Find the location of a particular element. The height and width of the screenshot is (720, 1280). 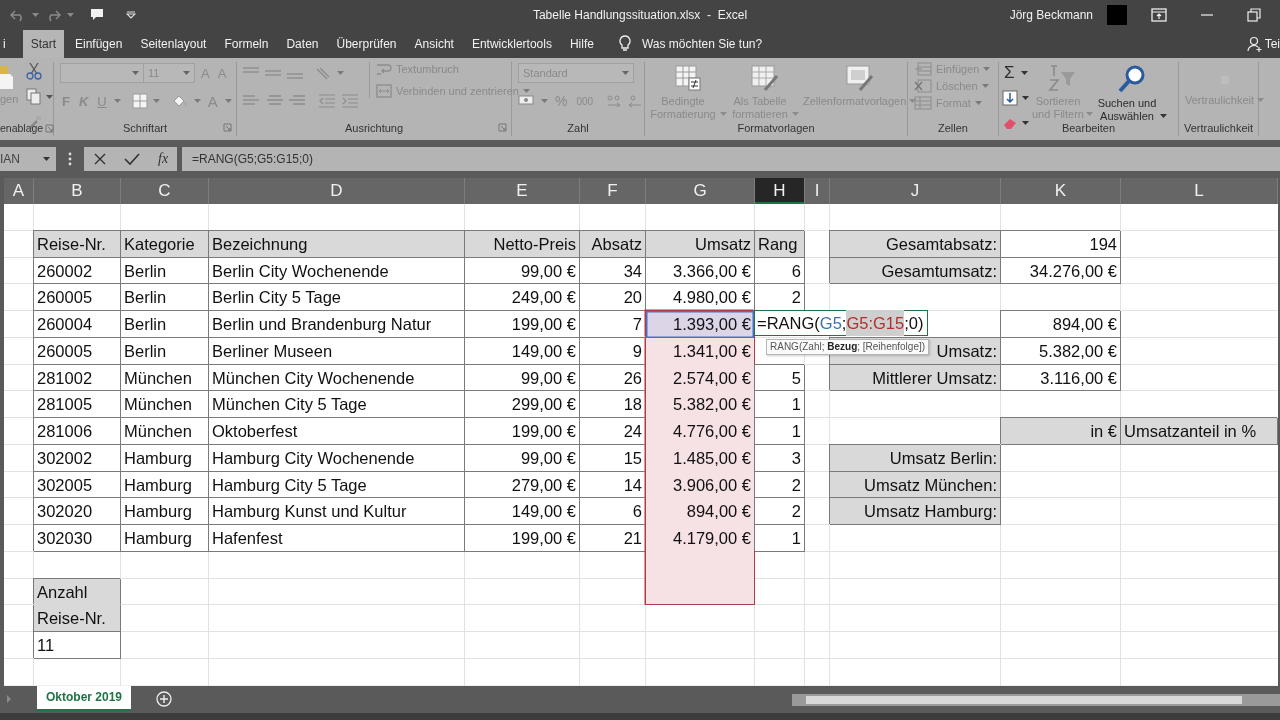

copy-icon is located at coordinates (34, 97).